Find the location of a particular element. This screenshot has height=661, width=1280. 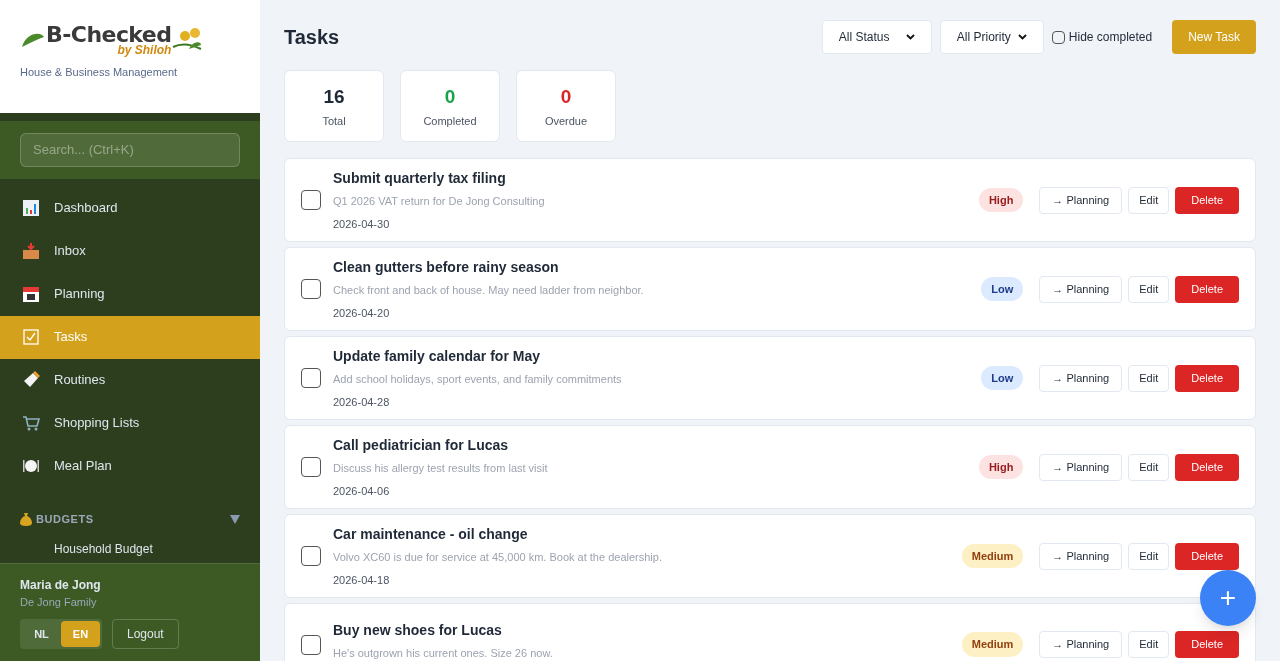

task-date: 2026-04-28 is located at coordinates (362, 402).